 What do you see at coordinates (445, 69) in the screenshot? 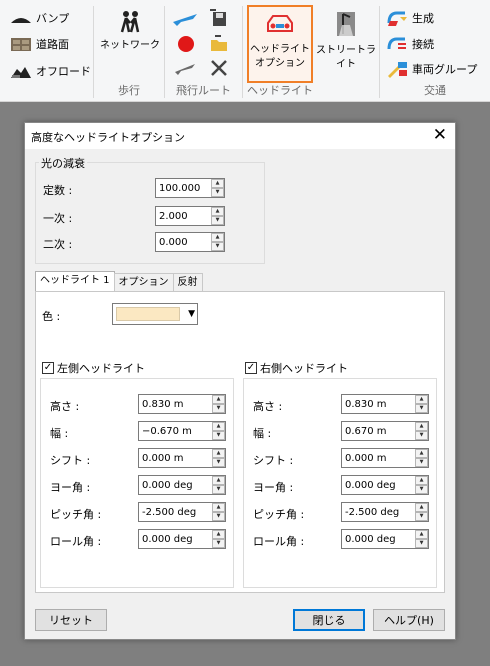
I see `vehicle-group-label: 車両グループ` at bounding box center [445, 69].